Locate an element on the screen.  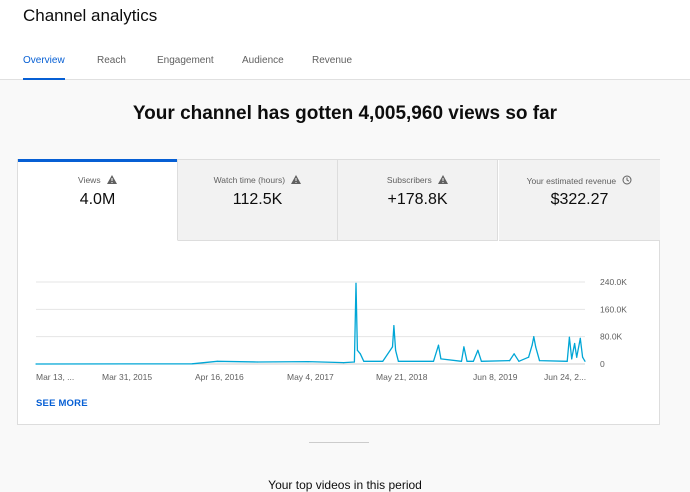
divider is located at coordinates (339, 442).